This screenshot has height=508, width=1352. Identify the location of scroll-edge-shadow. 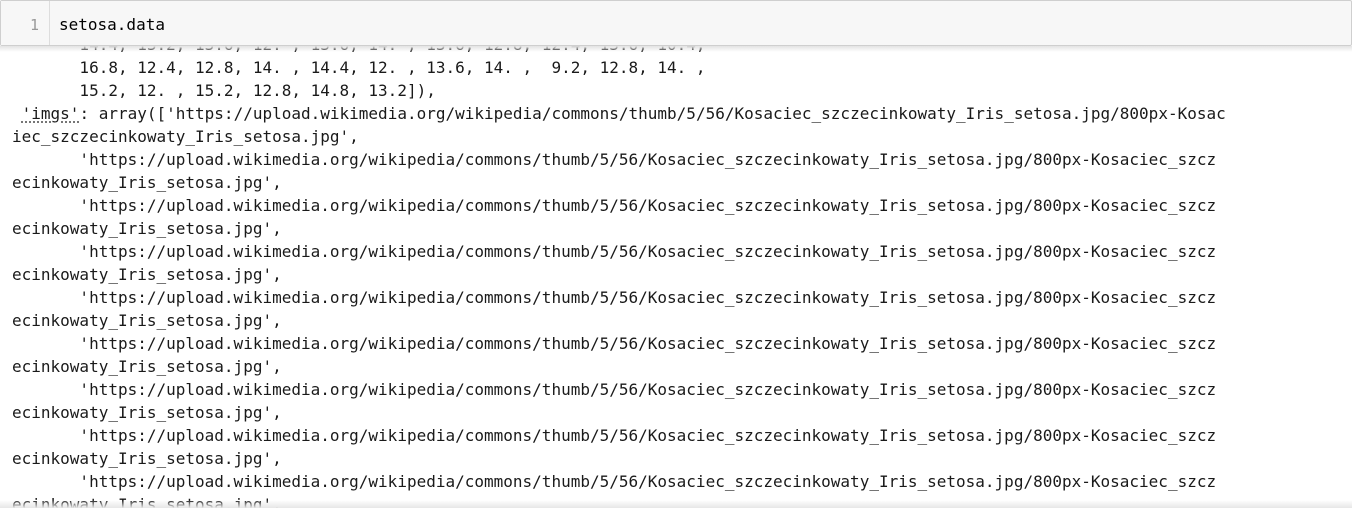
(676, 504).